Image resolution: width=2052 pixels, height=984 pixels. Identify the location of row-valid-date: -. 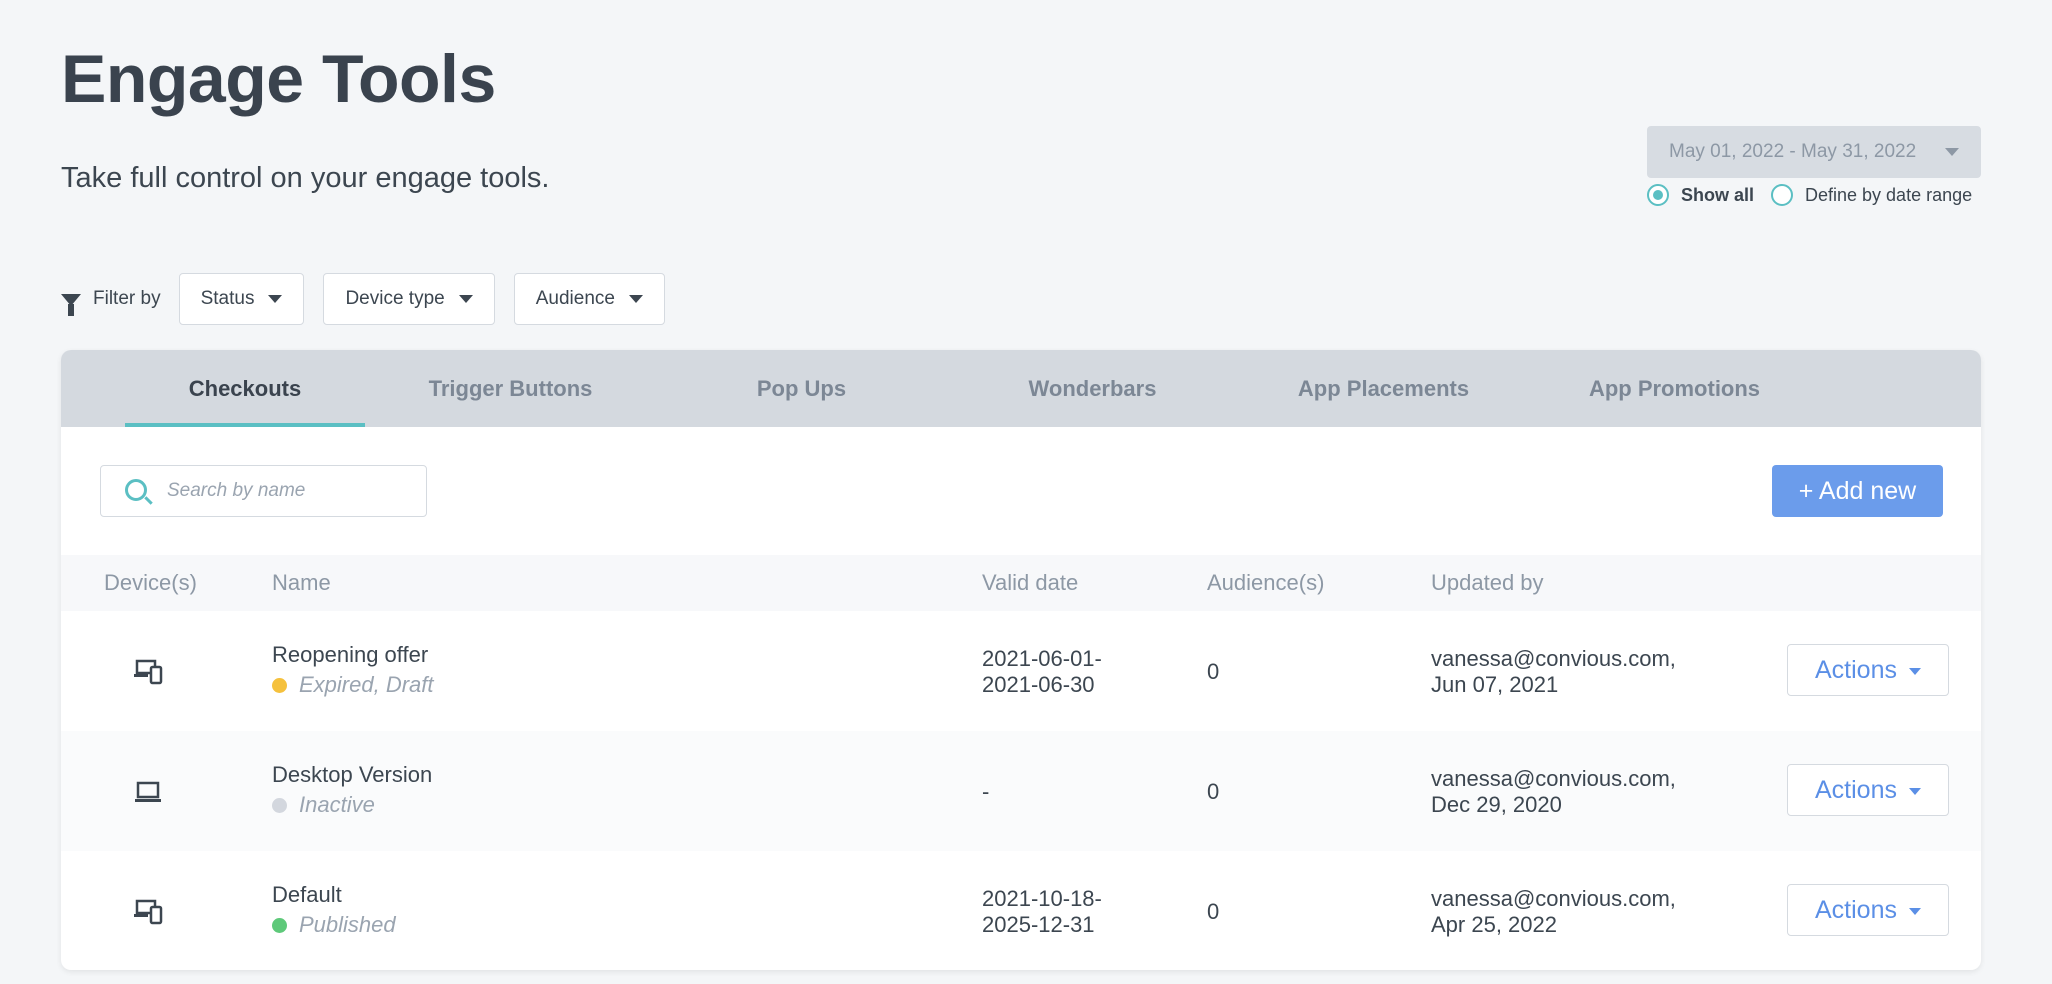
(985, 792).